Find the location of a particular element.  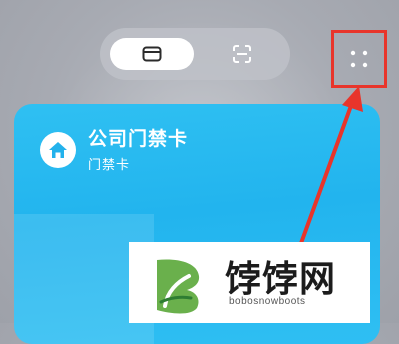

watermark: 饽饽网 bobosnowboots is located at coordinates (249, 282).